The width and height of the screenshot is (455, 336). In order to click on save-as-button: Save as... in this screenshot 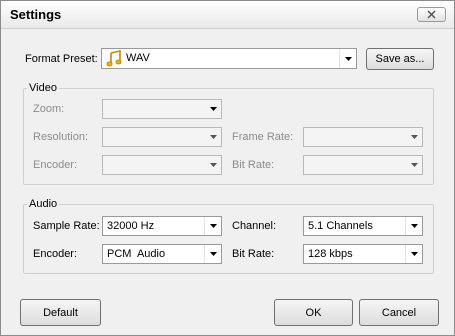, I will do `click(400, 59)`.